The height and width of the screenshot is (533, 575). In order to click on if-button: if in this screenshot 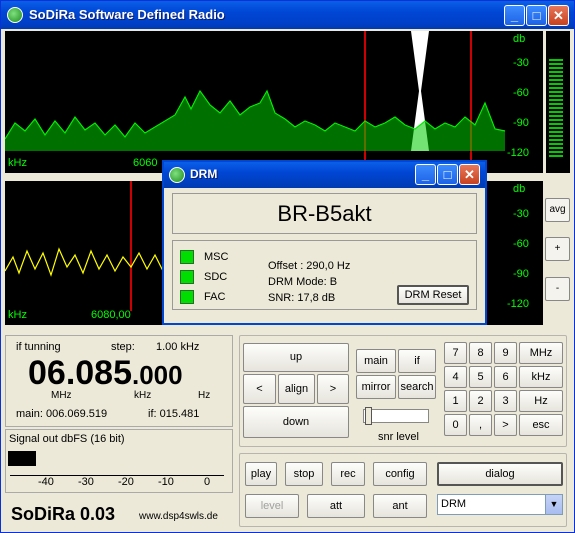, I will do `click(417, 361)`.